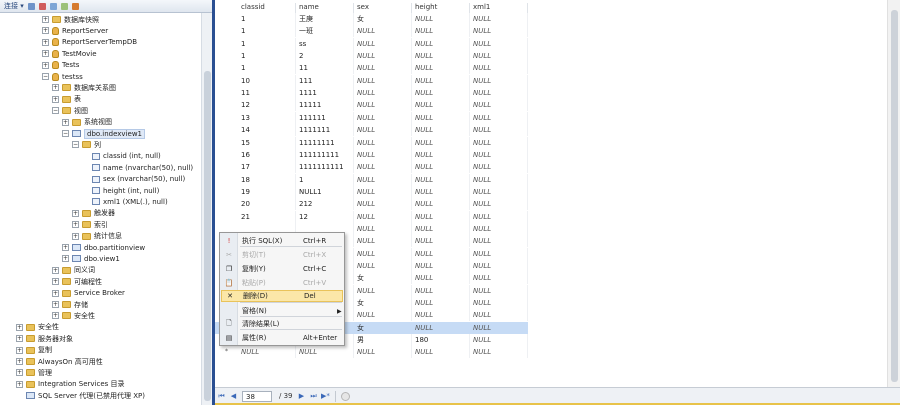  Describe the element at coordinates (257, 396) in the screenshot. I see `page-number-input: 38` at that location.